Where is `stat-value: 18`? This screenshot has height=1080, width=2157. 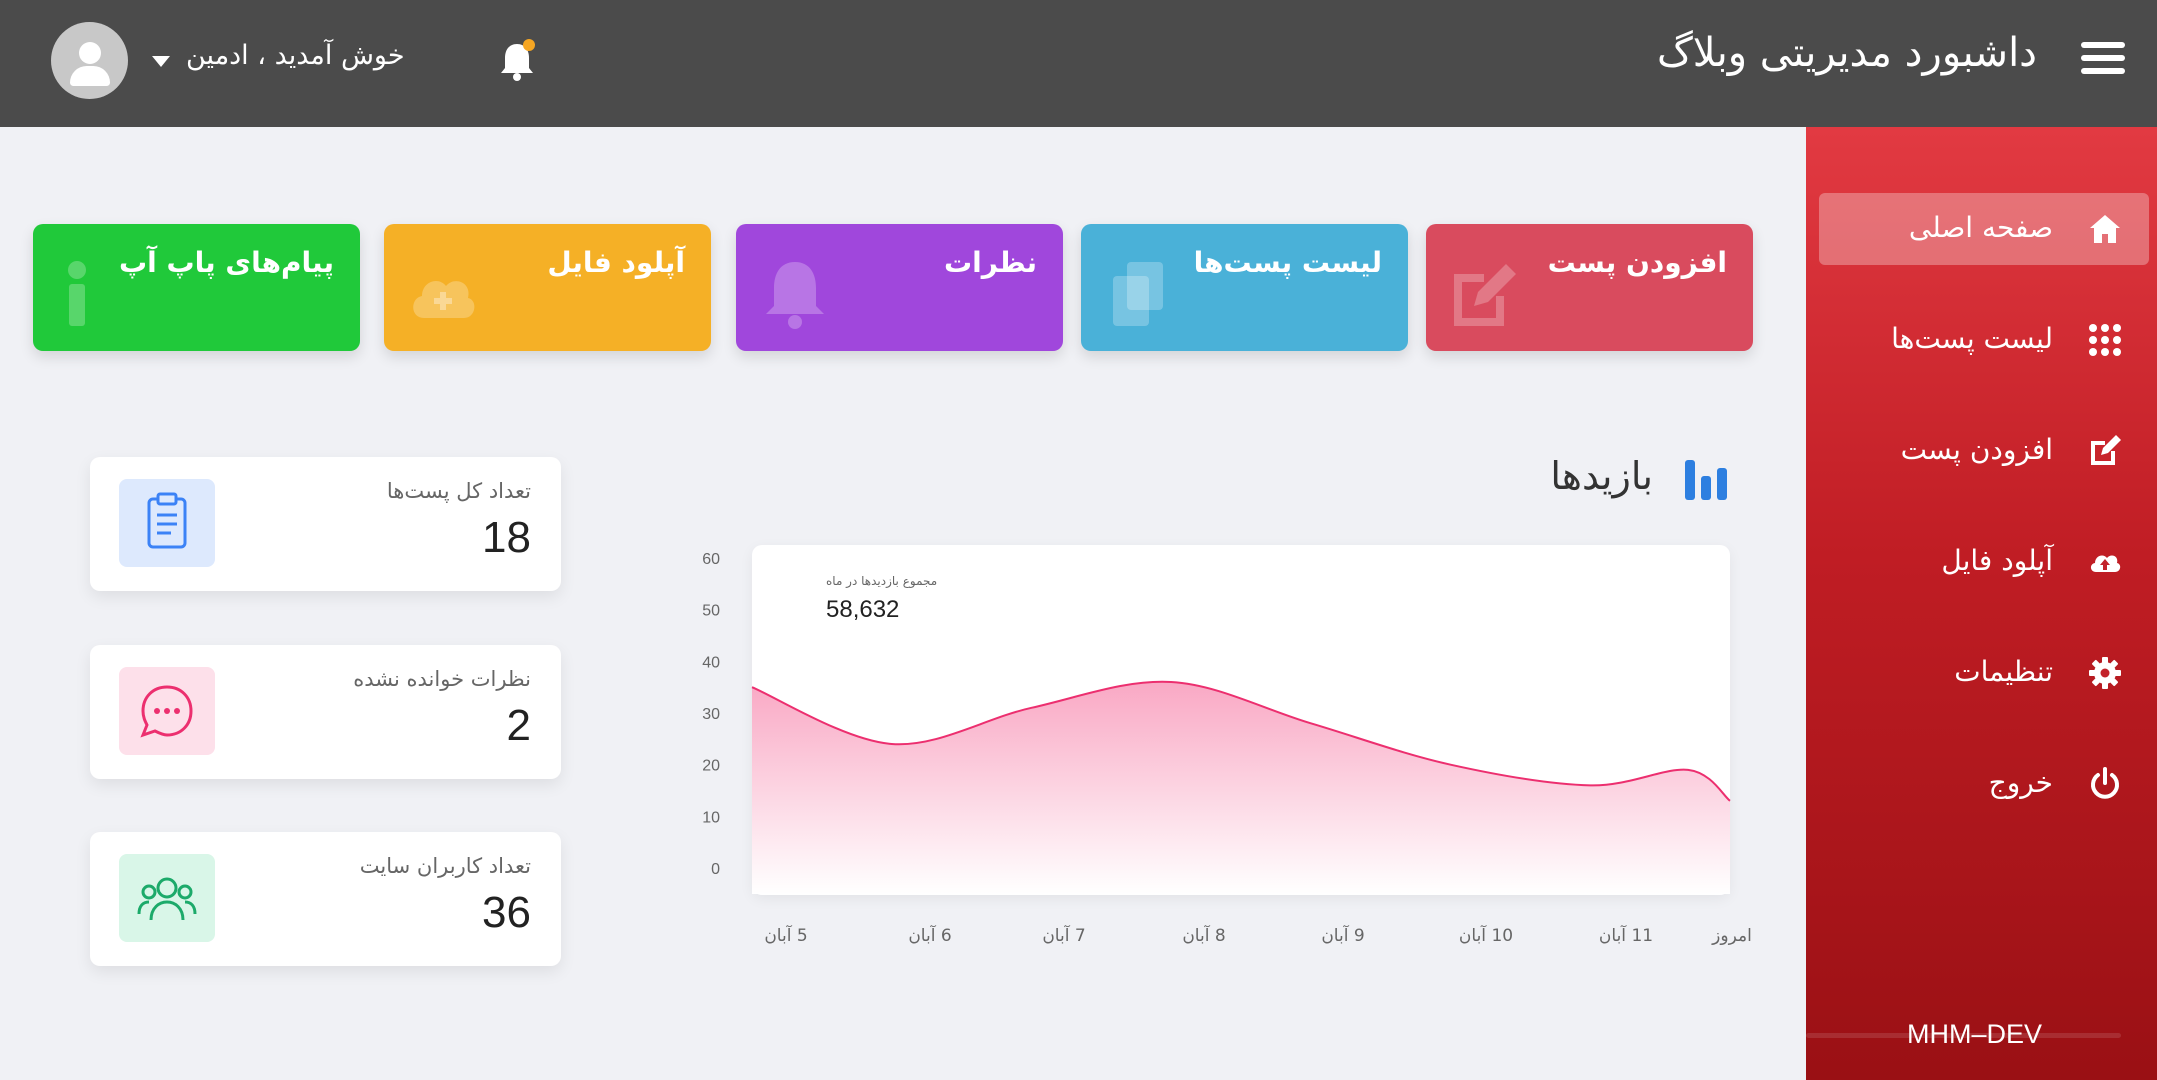 stat-value: 18 is located at coordinates (506, 537).